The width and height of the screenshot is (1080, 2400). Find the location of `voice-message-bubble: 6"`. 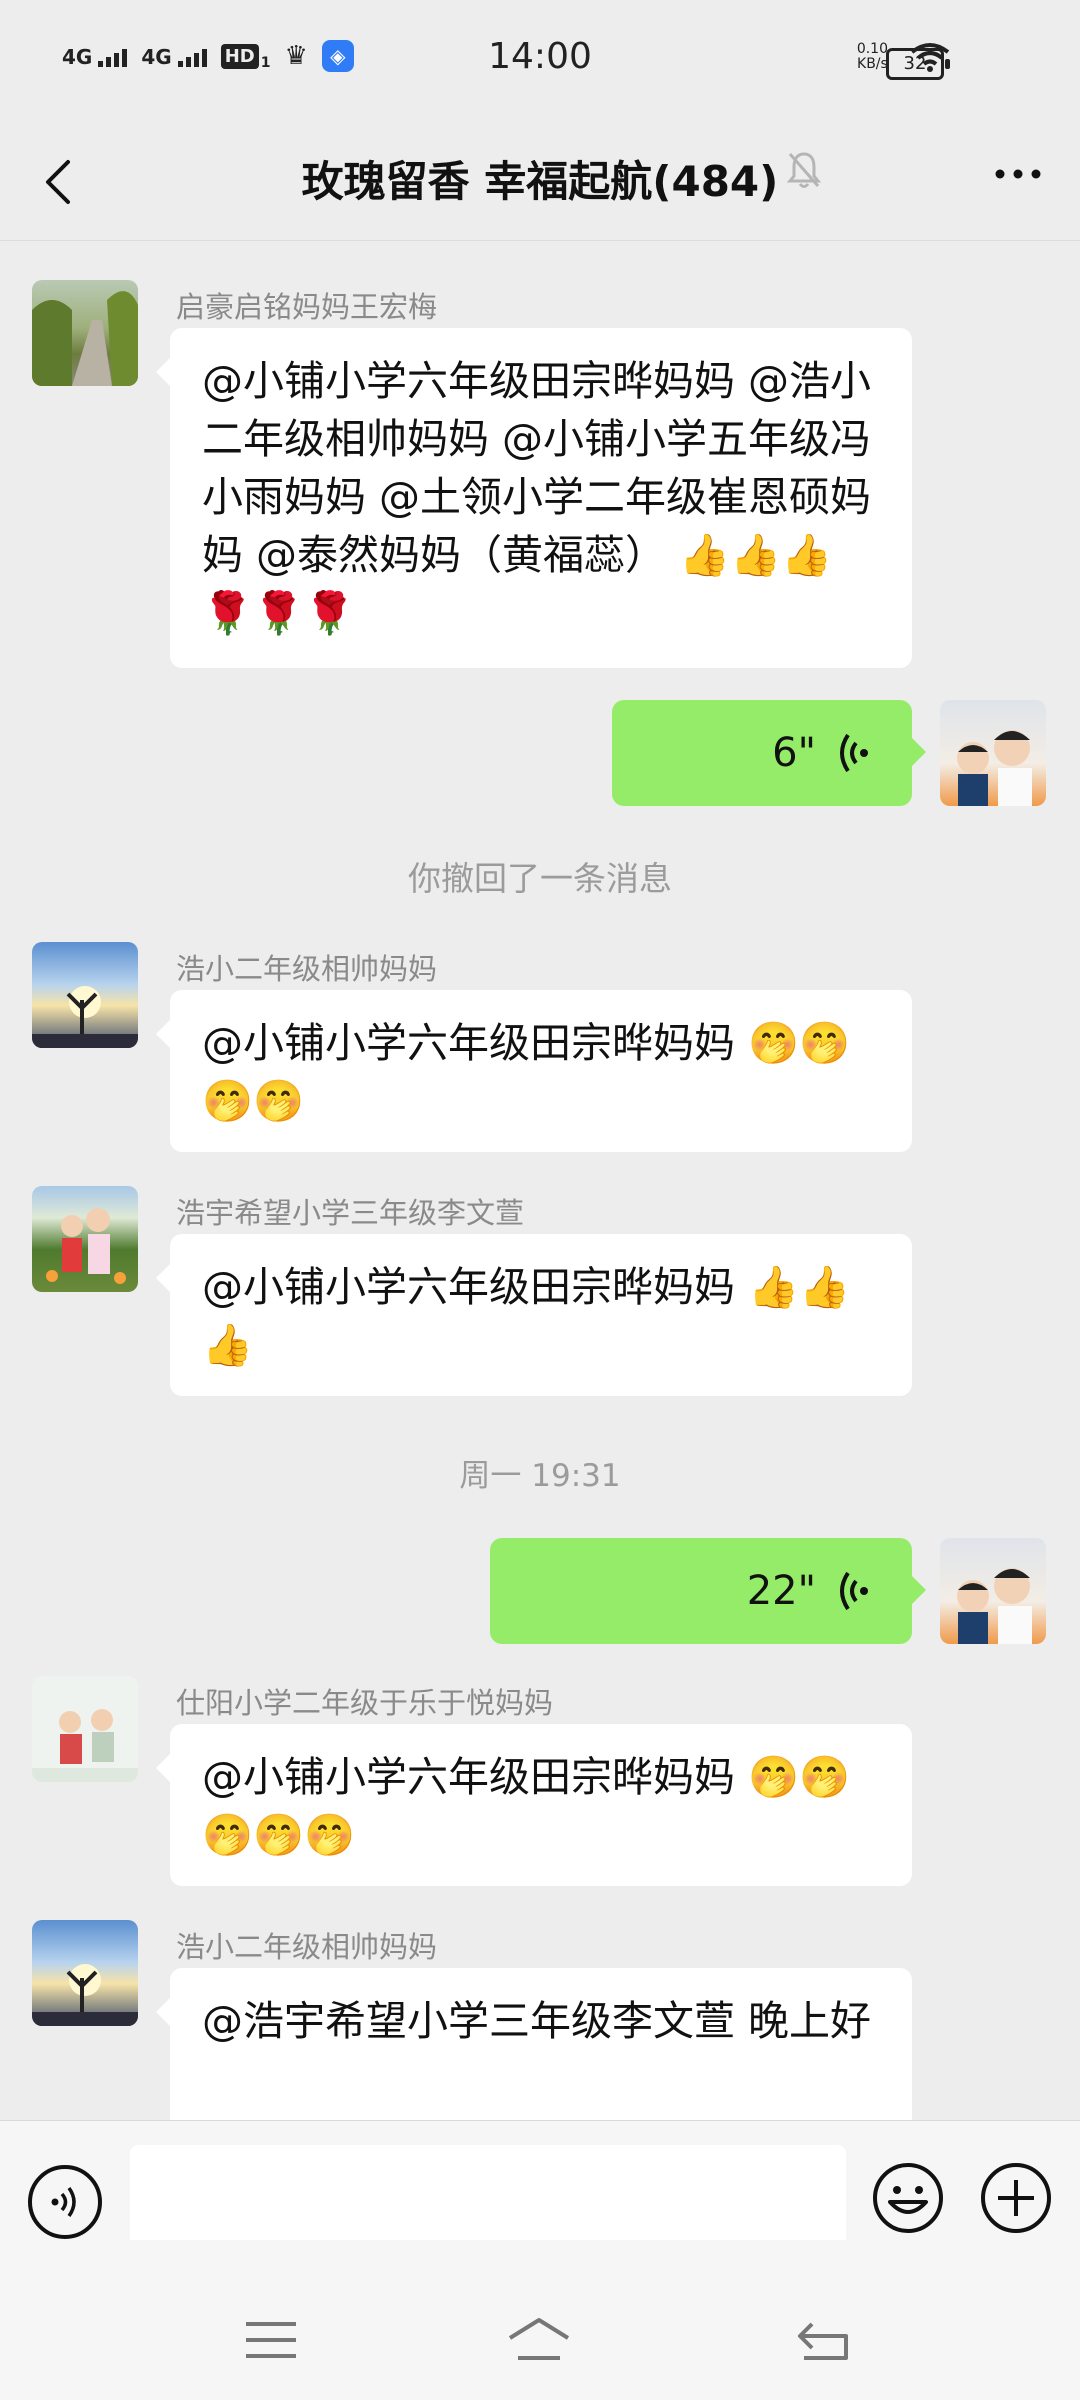

voice-message-bubble: 6" is located at coordinates (769, 753).